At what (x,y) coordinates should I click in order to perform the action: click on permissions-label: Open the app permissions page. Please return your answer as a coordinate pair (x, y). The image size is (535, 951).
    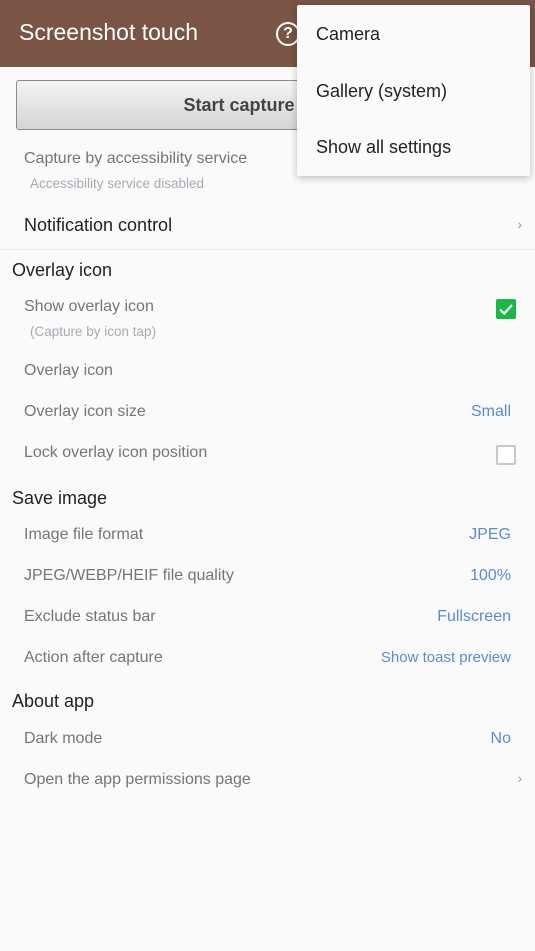
    Looking at the image, I should click on (137, 779).